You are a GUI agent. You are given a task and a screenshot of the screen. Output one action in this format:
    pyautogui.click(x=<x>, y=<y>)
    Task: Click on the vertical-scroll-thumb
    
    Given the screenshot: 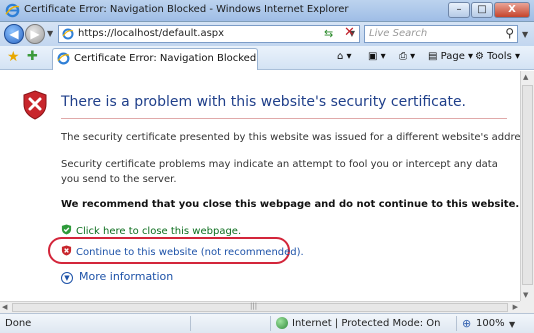 What is the action you would take?
    pyautogui.click(x=527, y=185)
    